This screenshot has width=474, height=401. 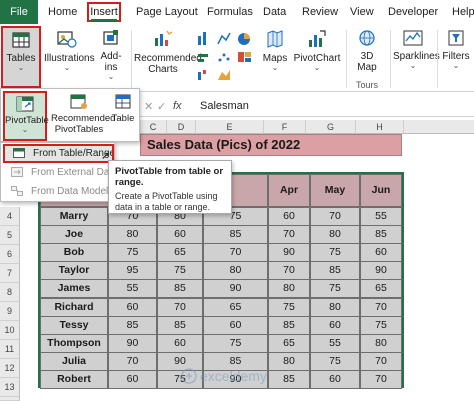 I want to click on from-table-range-item: From Table/Range ➚, so click(x=58, y=153).